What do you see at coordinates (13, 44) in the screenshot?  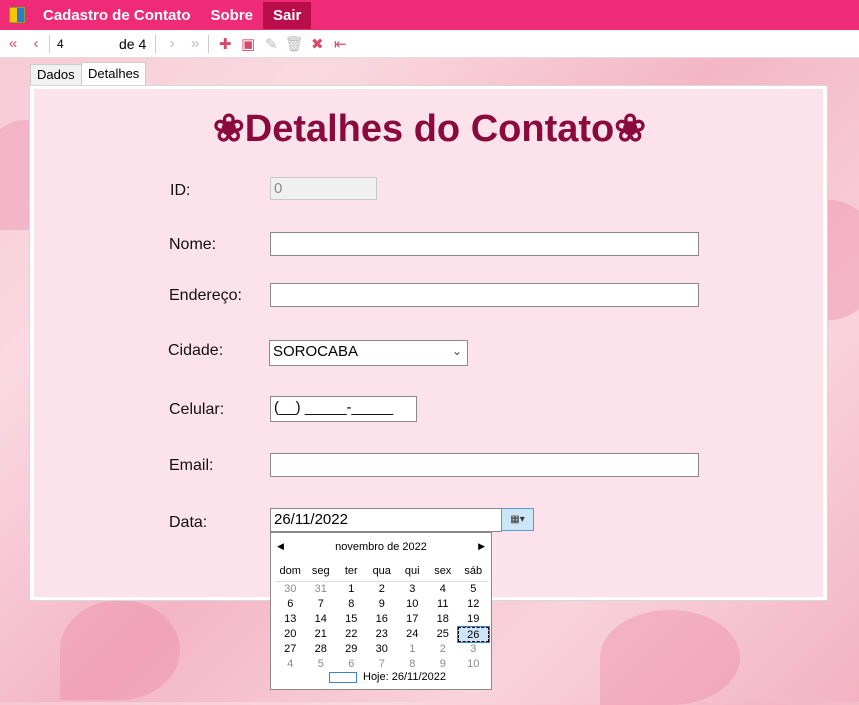 I see `move-first-icon: «` at bounding box center [13, 44].